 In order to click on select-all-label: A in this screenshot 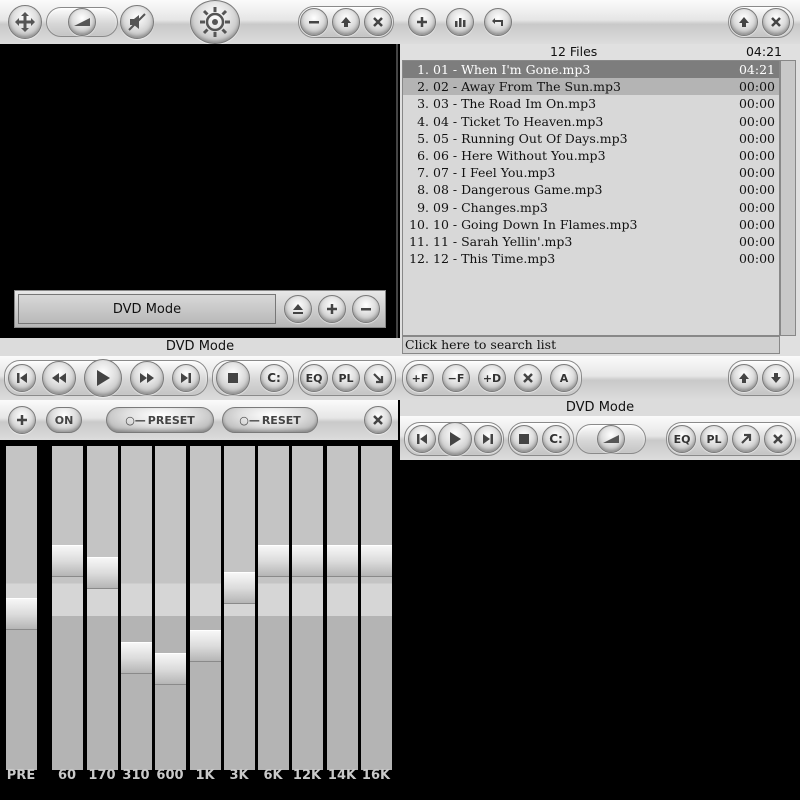, I will do `click(564, 378)`.